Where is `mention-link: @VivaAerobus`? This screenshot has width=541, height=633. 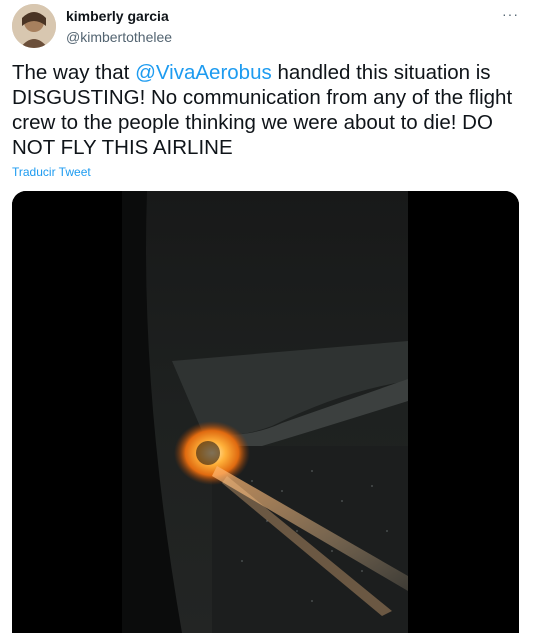 mention-link: @VivaAerobus is located at coordinates (203, 72).